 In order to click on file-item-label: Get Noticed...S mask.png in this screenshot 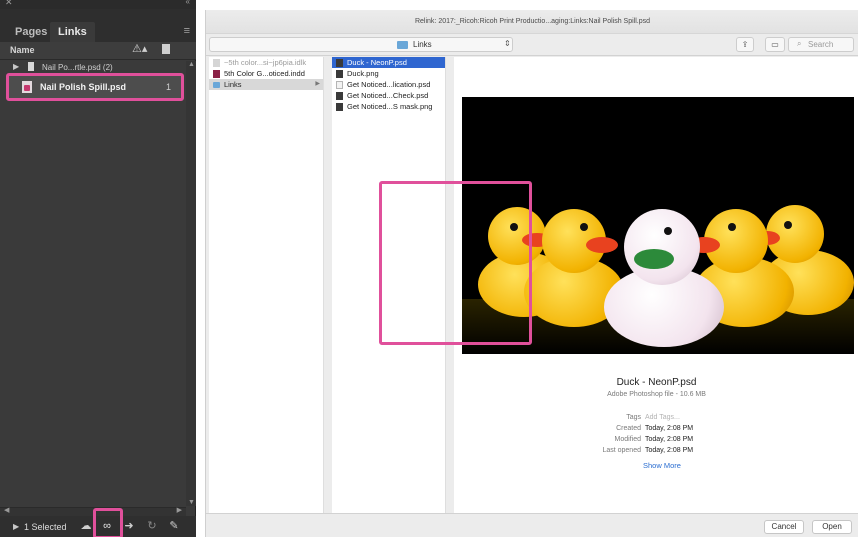, I will do `click(390, 106)`.